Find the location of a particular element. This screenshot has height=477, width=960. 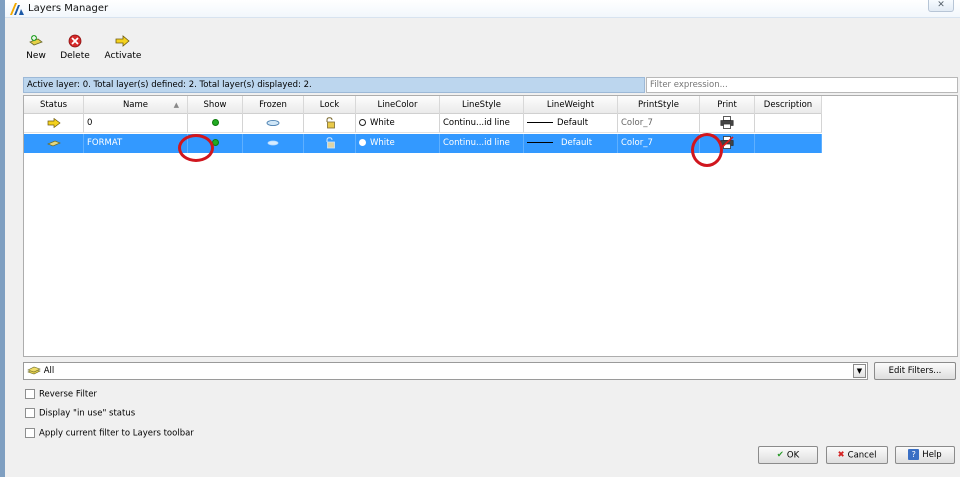

new-layer-icon is located at coordinates (36, 40).